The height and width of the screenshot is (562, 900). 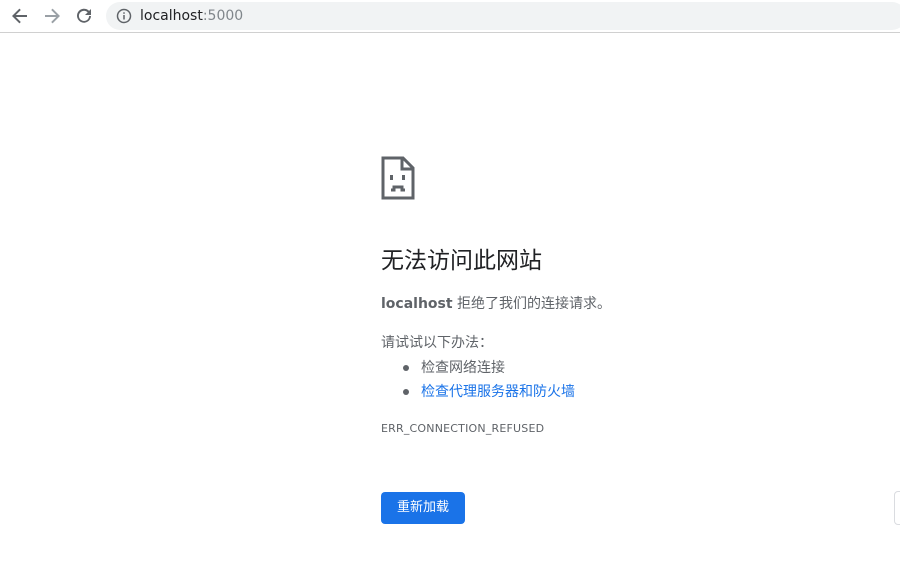 I want to click on suggestions-list: 检查网络连接 检查代理服务器和防火墙, so click(x=478, y=380).